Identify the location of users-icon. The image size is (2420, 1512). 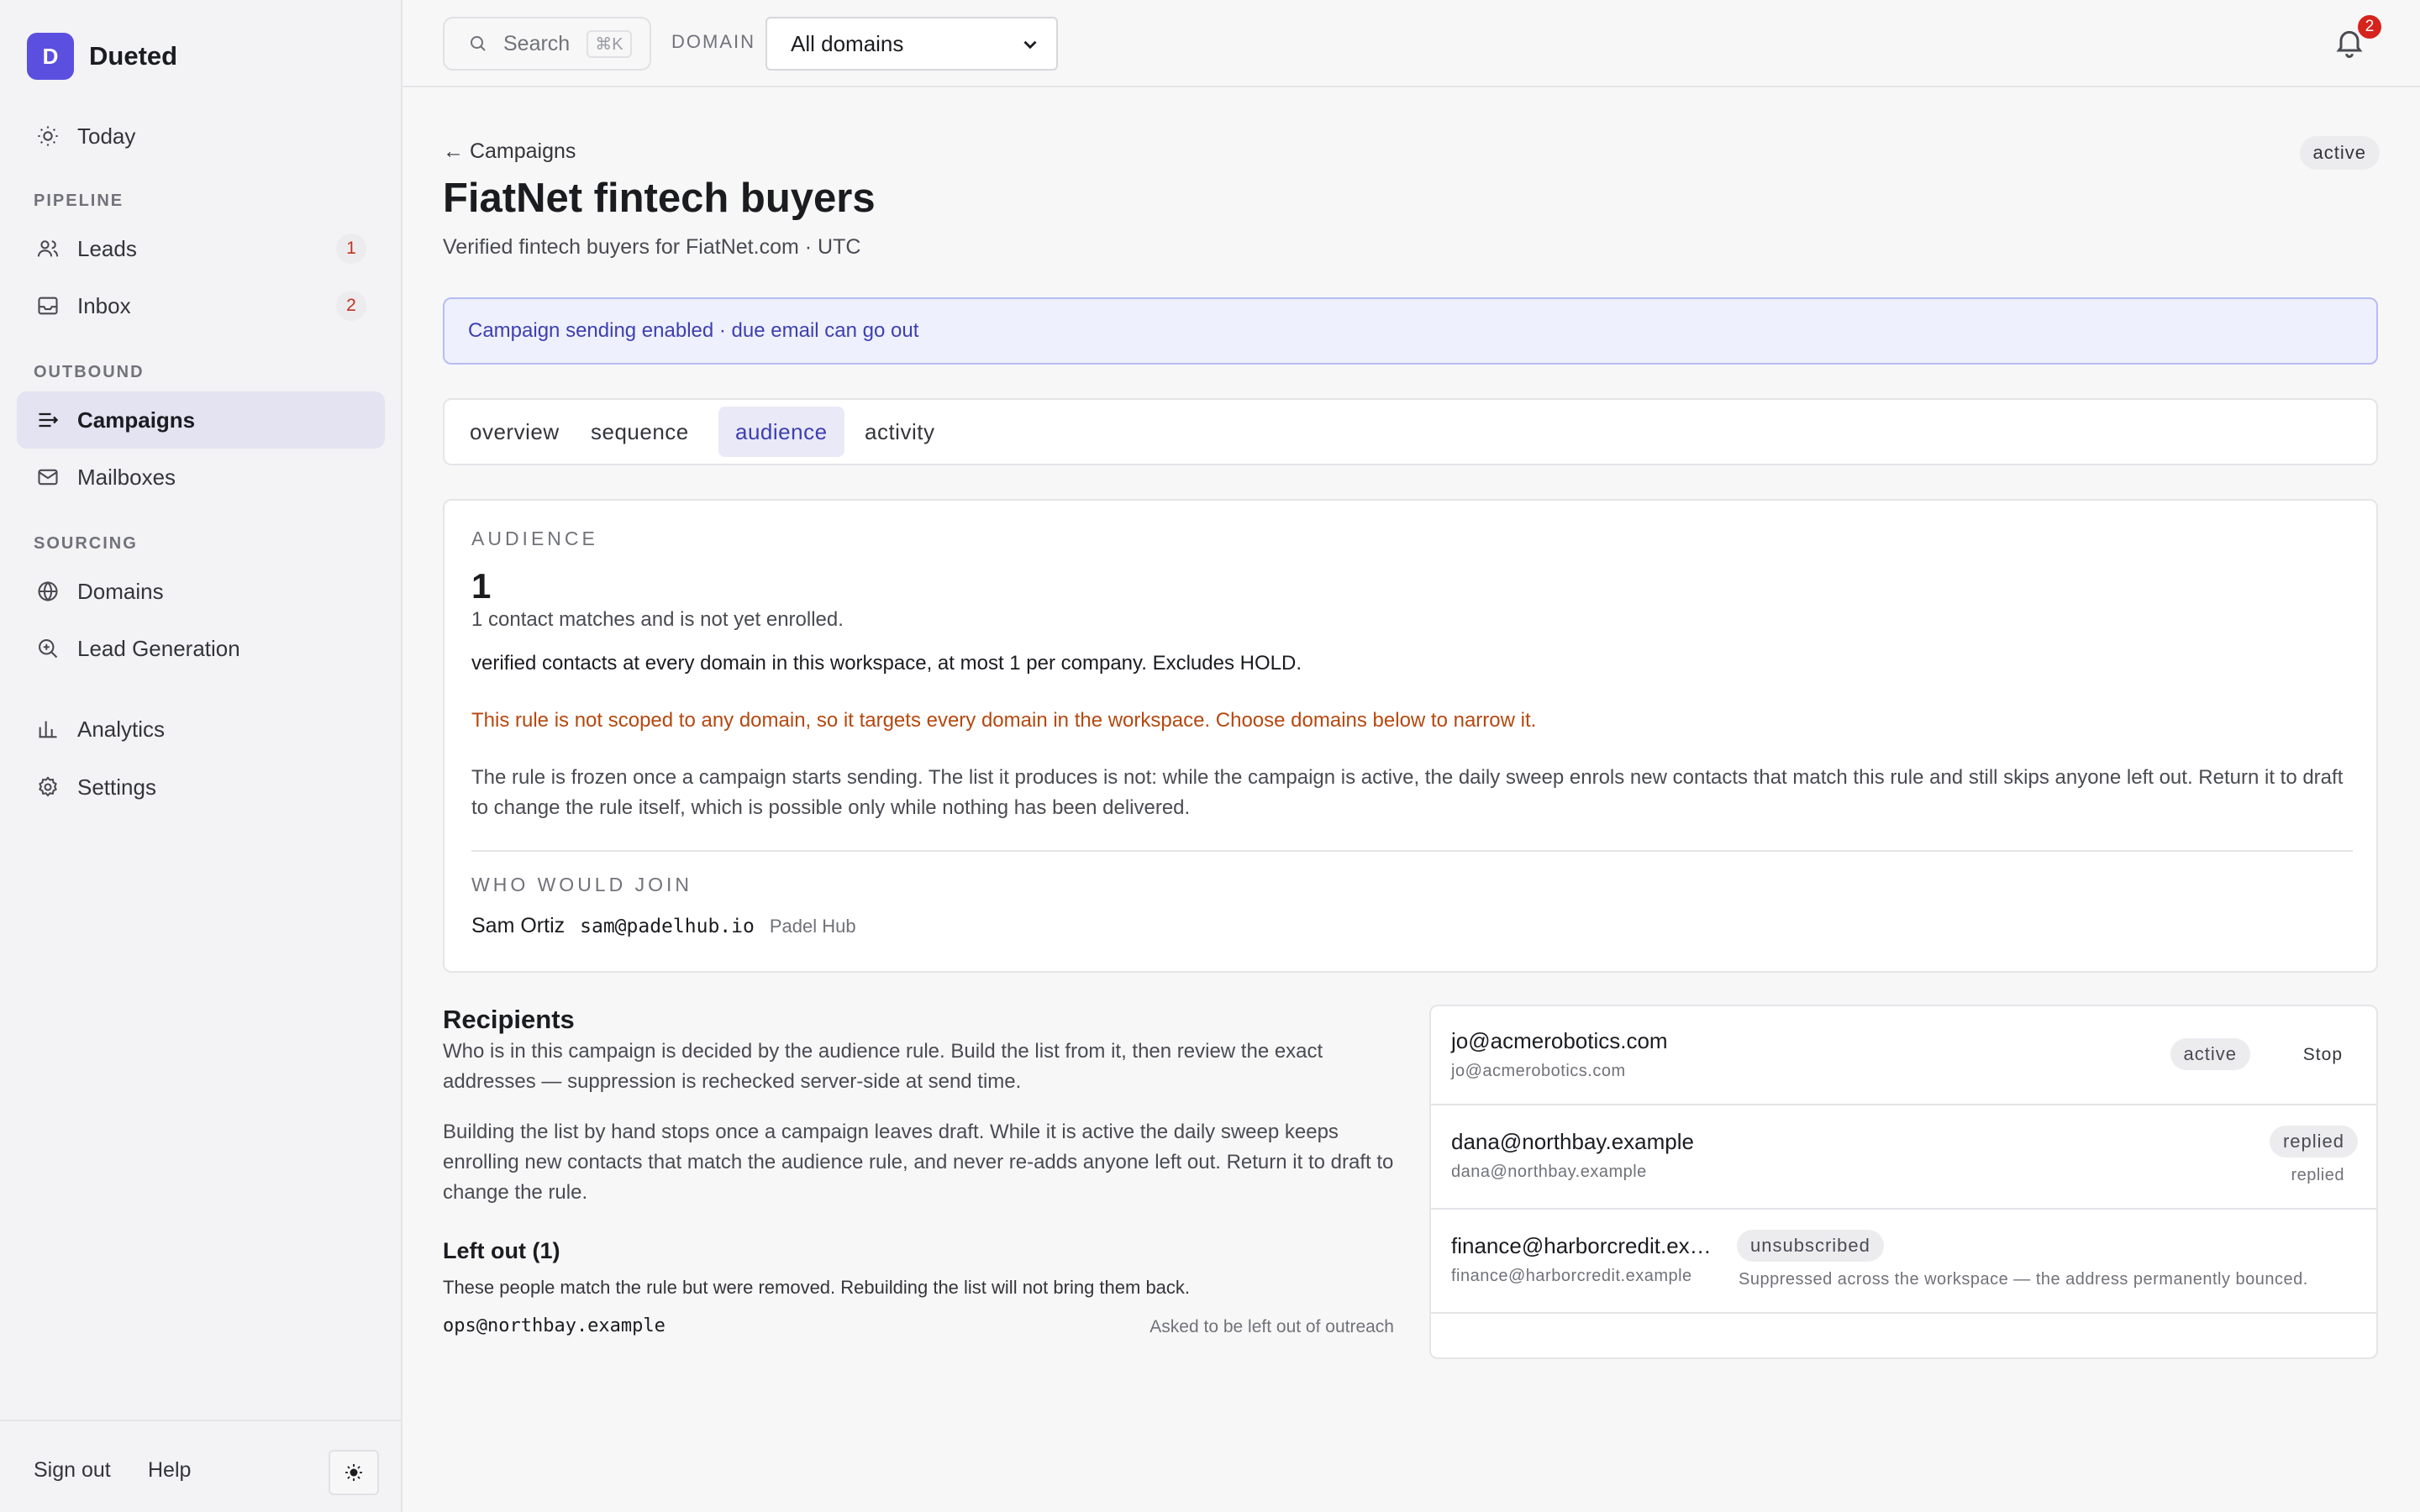
(47, 248).